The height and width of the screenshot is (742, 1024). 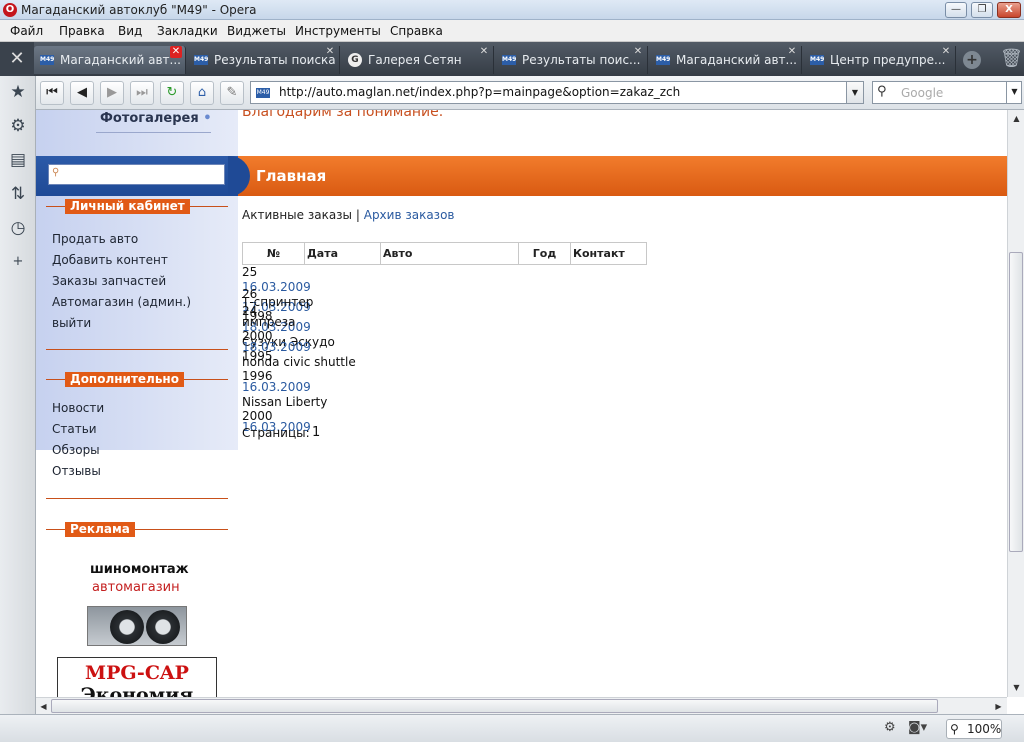 What do you see at coordinates (139, 569) in the screenshot?
I see `ad-tire-service-title: шиномонтаж` at bounding box center [139, 569].